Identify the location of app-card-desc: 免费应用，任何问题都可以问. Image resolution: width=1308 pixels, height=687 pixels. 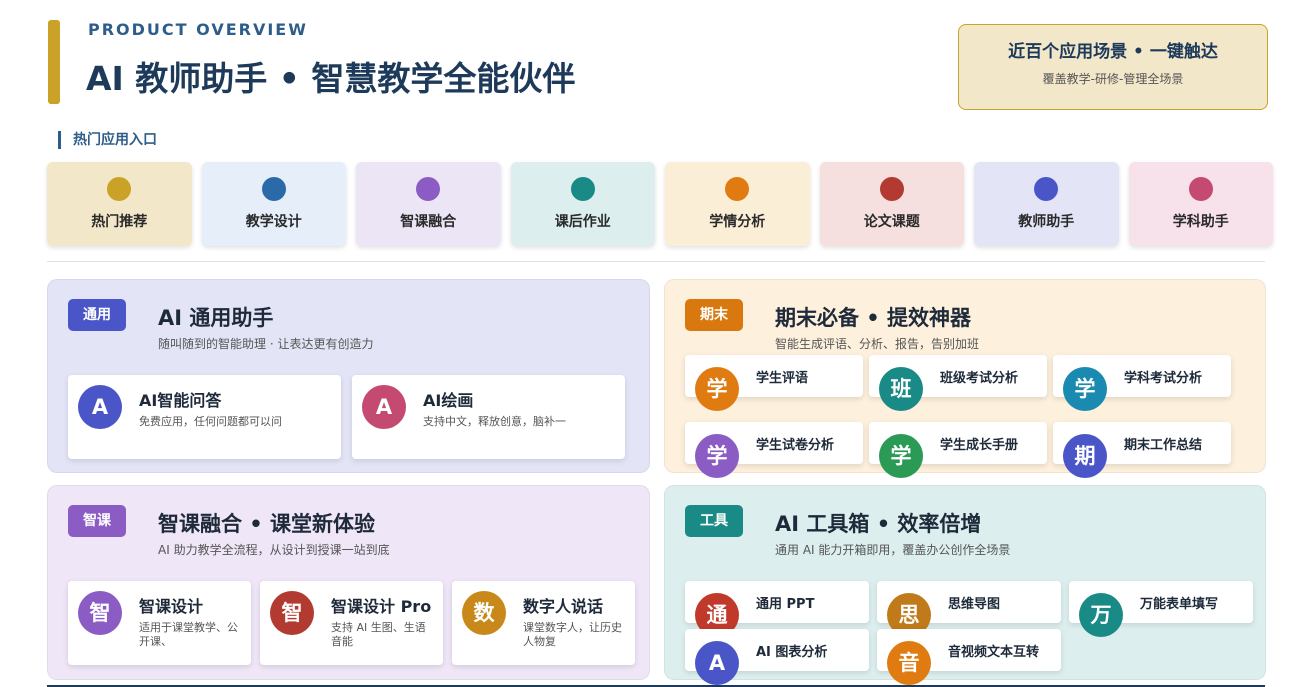
(210, 421).